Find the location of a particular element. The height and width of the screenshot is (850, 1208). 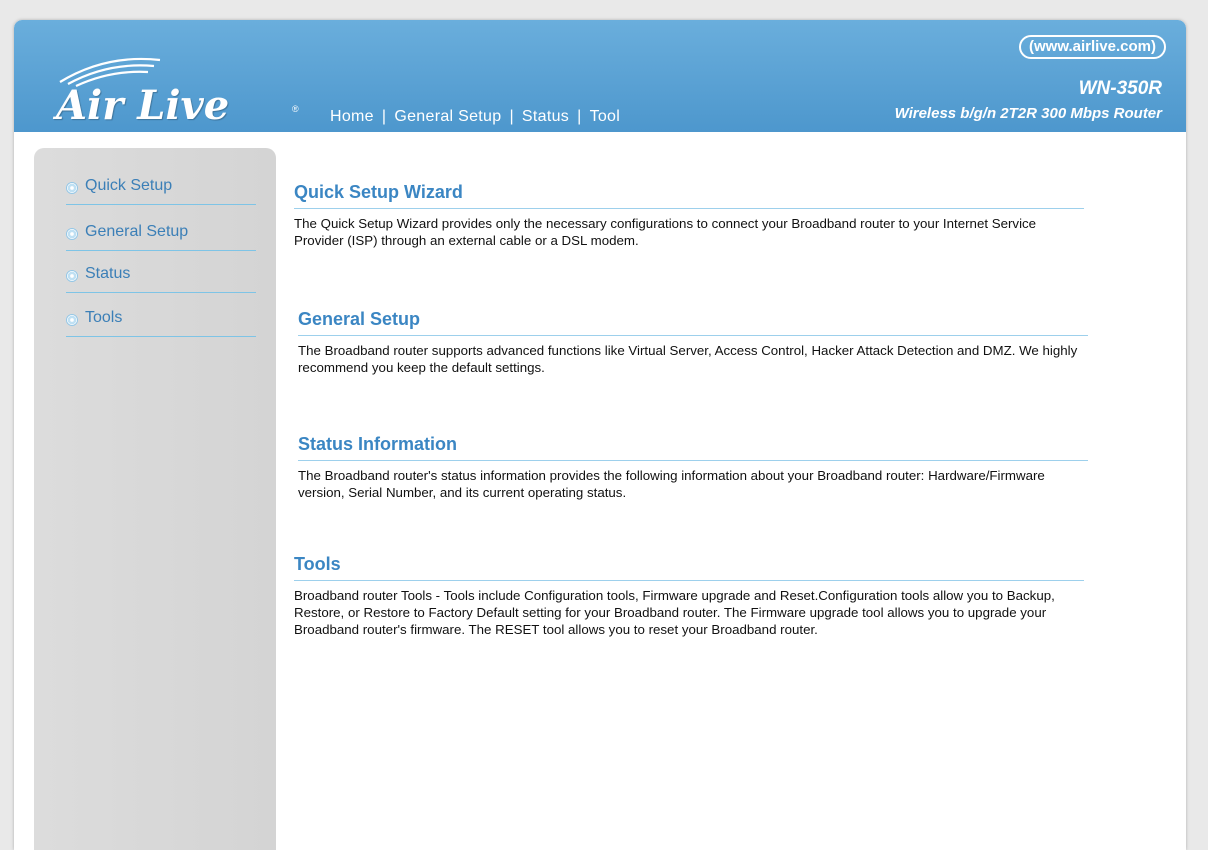

registered-mark: ® is located at coordinates (295, 109).